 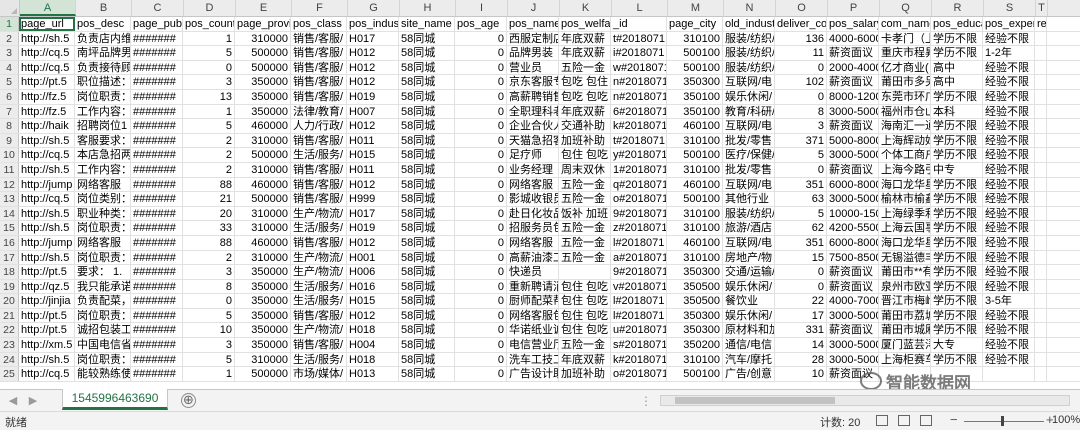 What do you see at coordinates (188, 400) in the screenshot?
I see `add-sheet-icon: ⊕` at bounding box center [188, 400].